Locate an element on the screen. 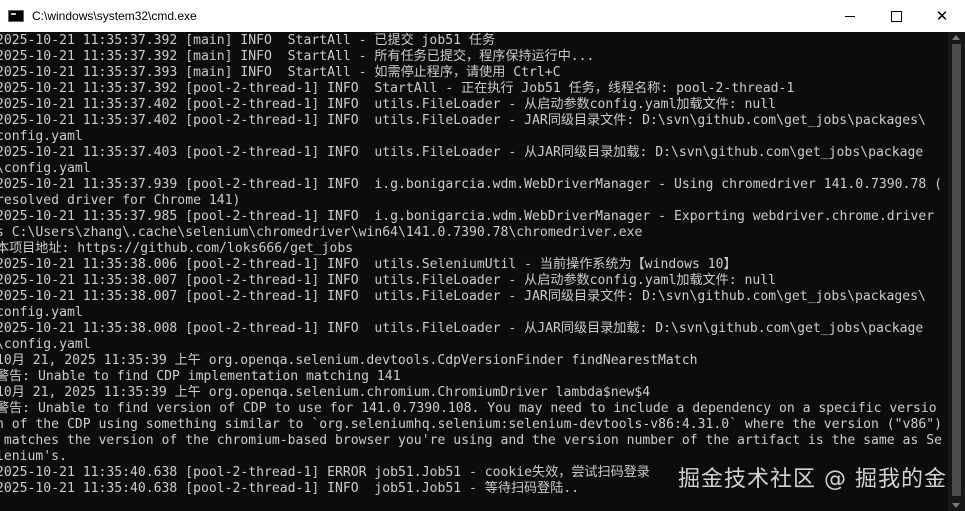 The height and width of the screenshot is (511, 965). close-icon: ✕ is located at coordinates (942, 15).